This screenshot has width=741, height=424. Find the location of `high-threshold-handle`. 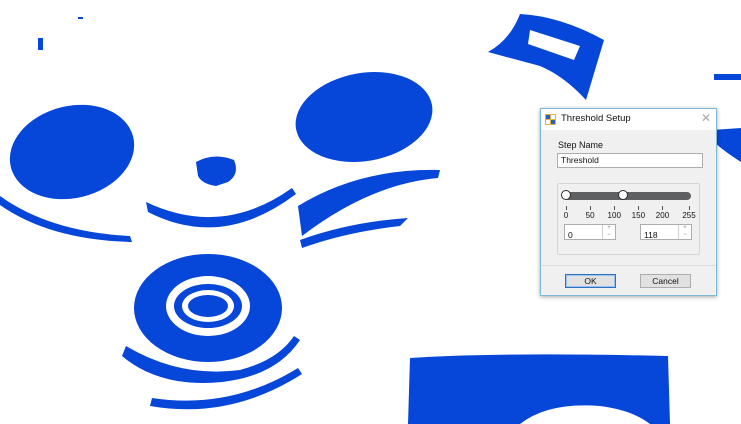

high-threshold-handle is located at coordinates (622, 195).